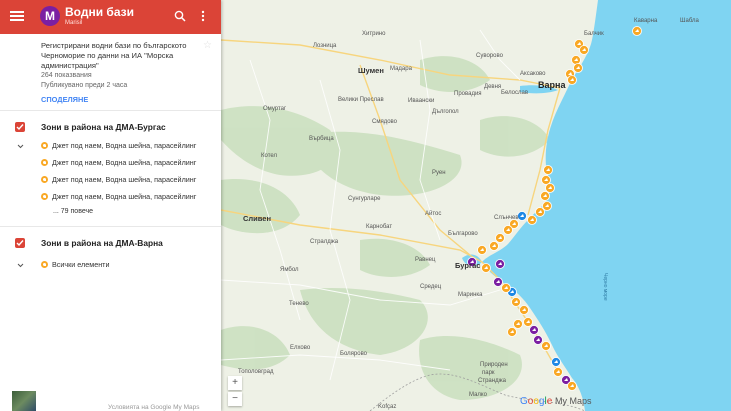  Describe the element at coordinates (556, 401) in the screenshot. I see `google-my-maps-logo: Google My Maps` at that location.